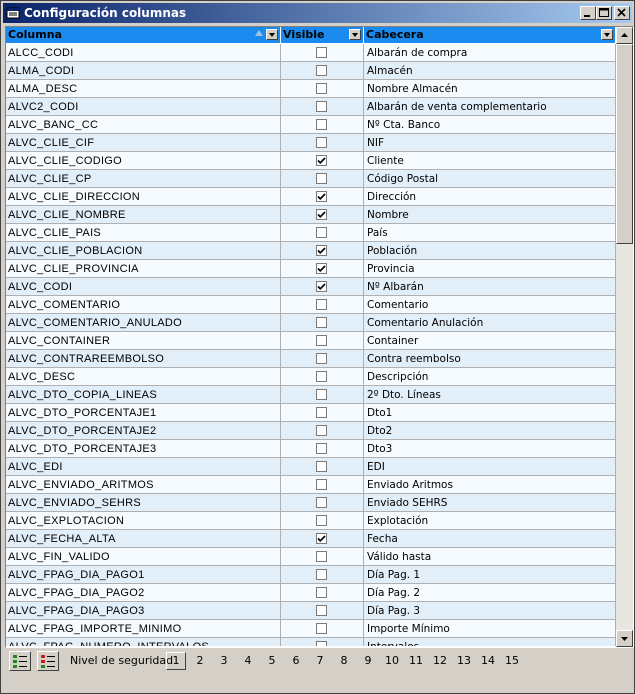 This screenshot has height=694, width=635. I want to click on cell-cabecera: Comentario, so click(490, 305).